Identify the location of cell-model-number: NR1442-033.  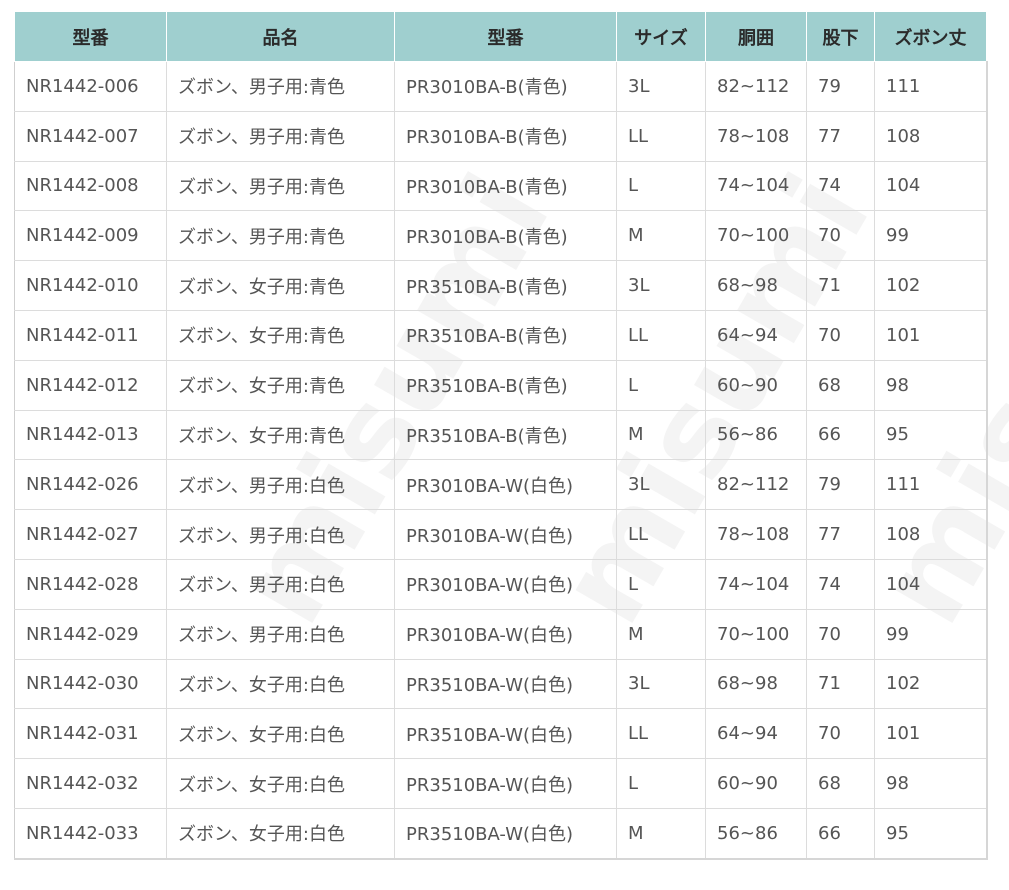
(90, 833).